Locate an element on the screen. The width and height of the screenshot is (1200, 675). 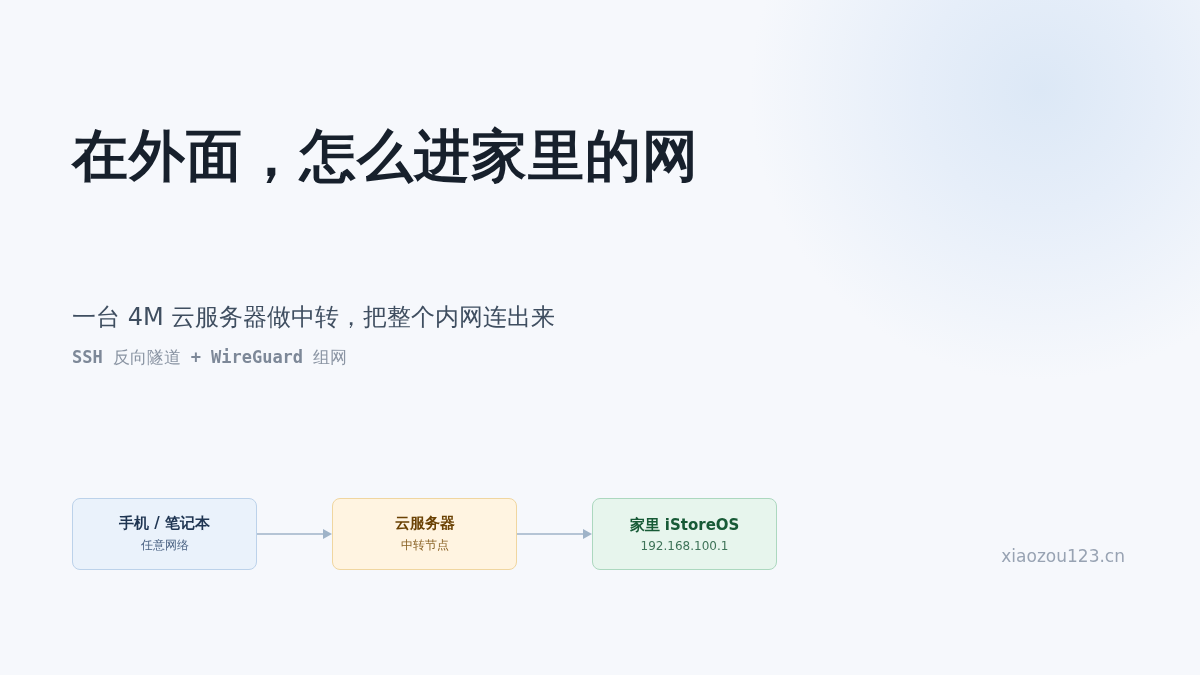
subtitle: 一台 4M 云服务器做中转，把整个内网连出来 is located at coordinates (314, 317).